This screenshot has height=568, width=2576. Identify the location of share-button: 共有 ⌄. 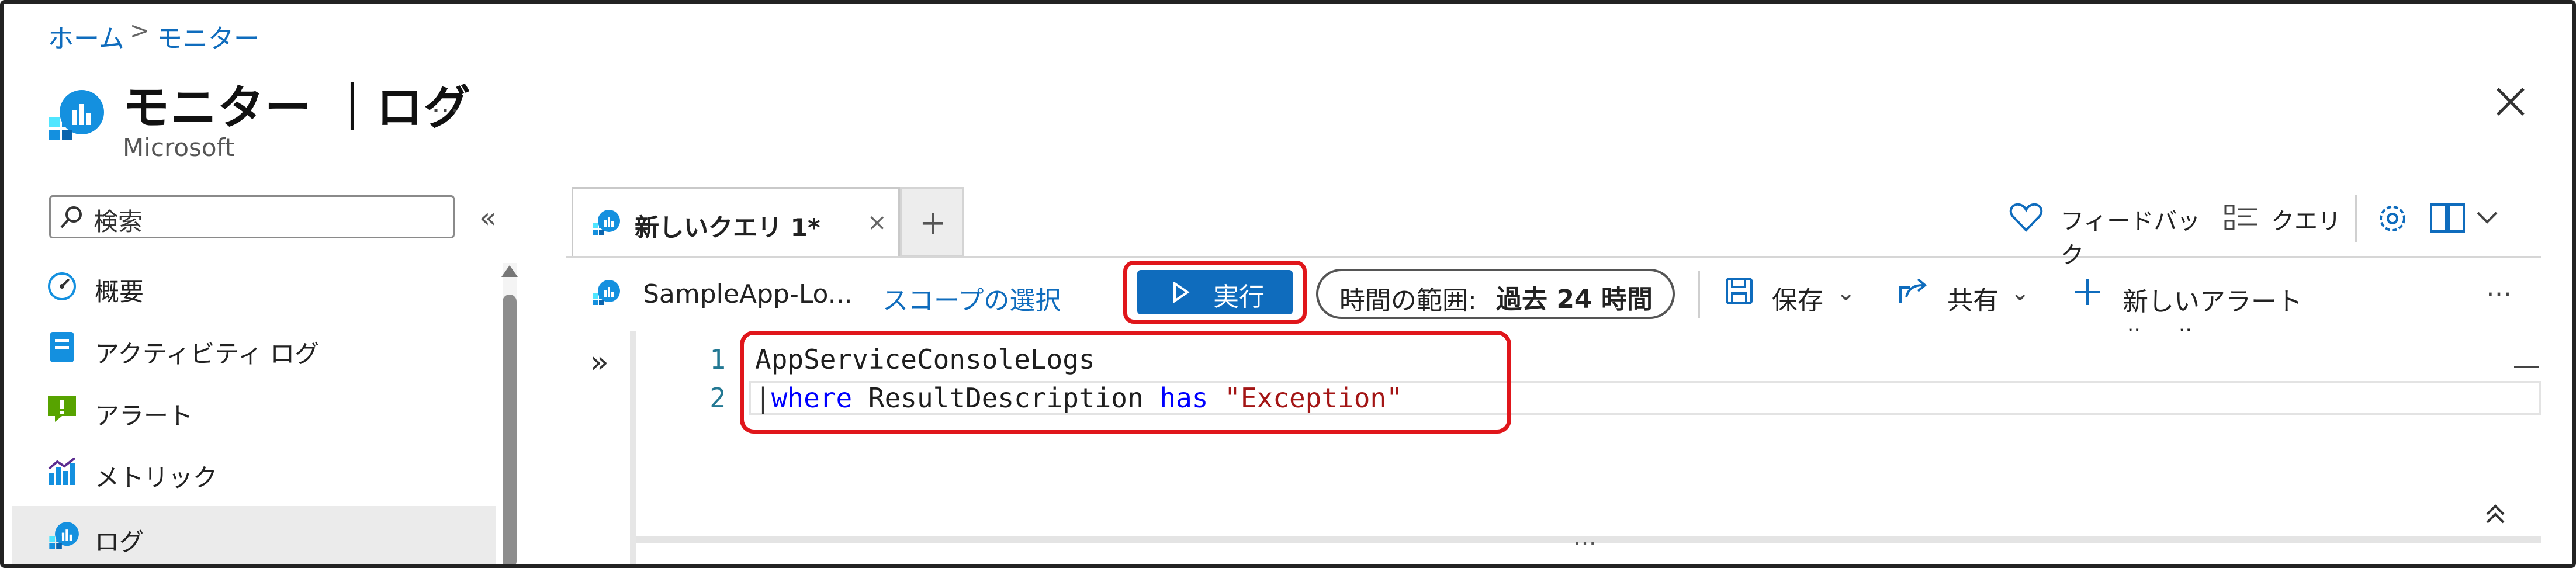
(1970, 294).